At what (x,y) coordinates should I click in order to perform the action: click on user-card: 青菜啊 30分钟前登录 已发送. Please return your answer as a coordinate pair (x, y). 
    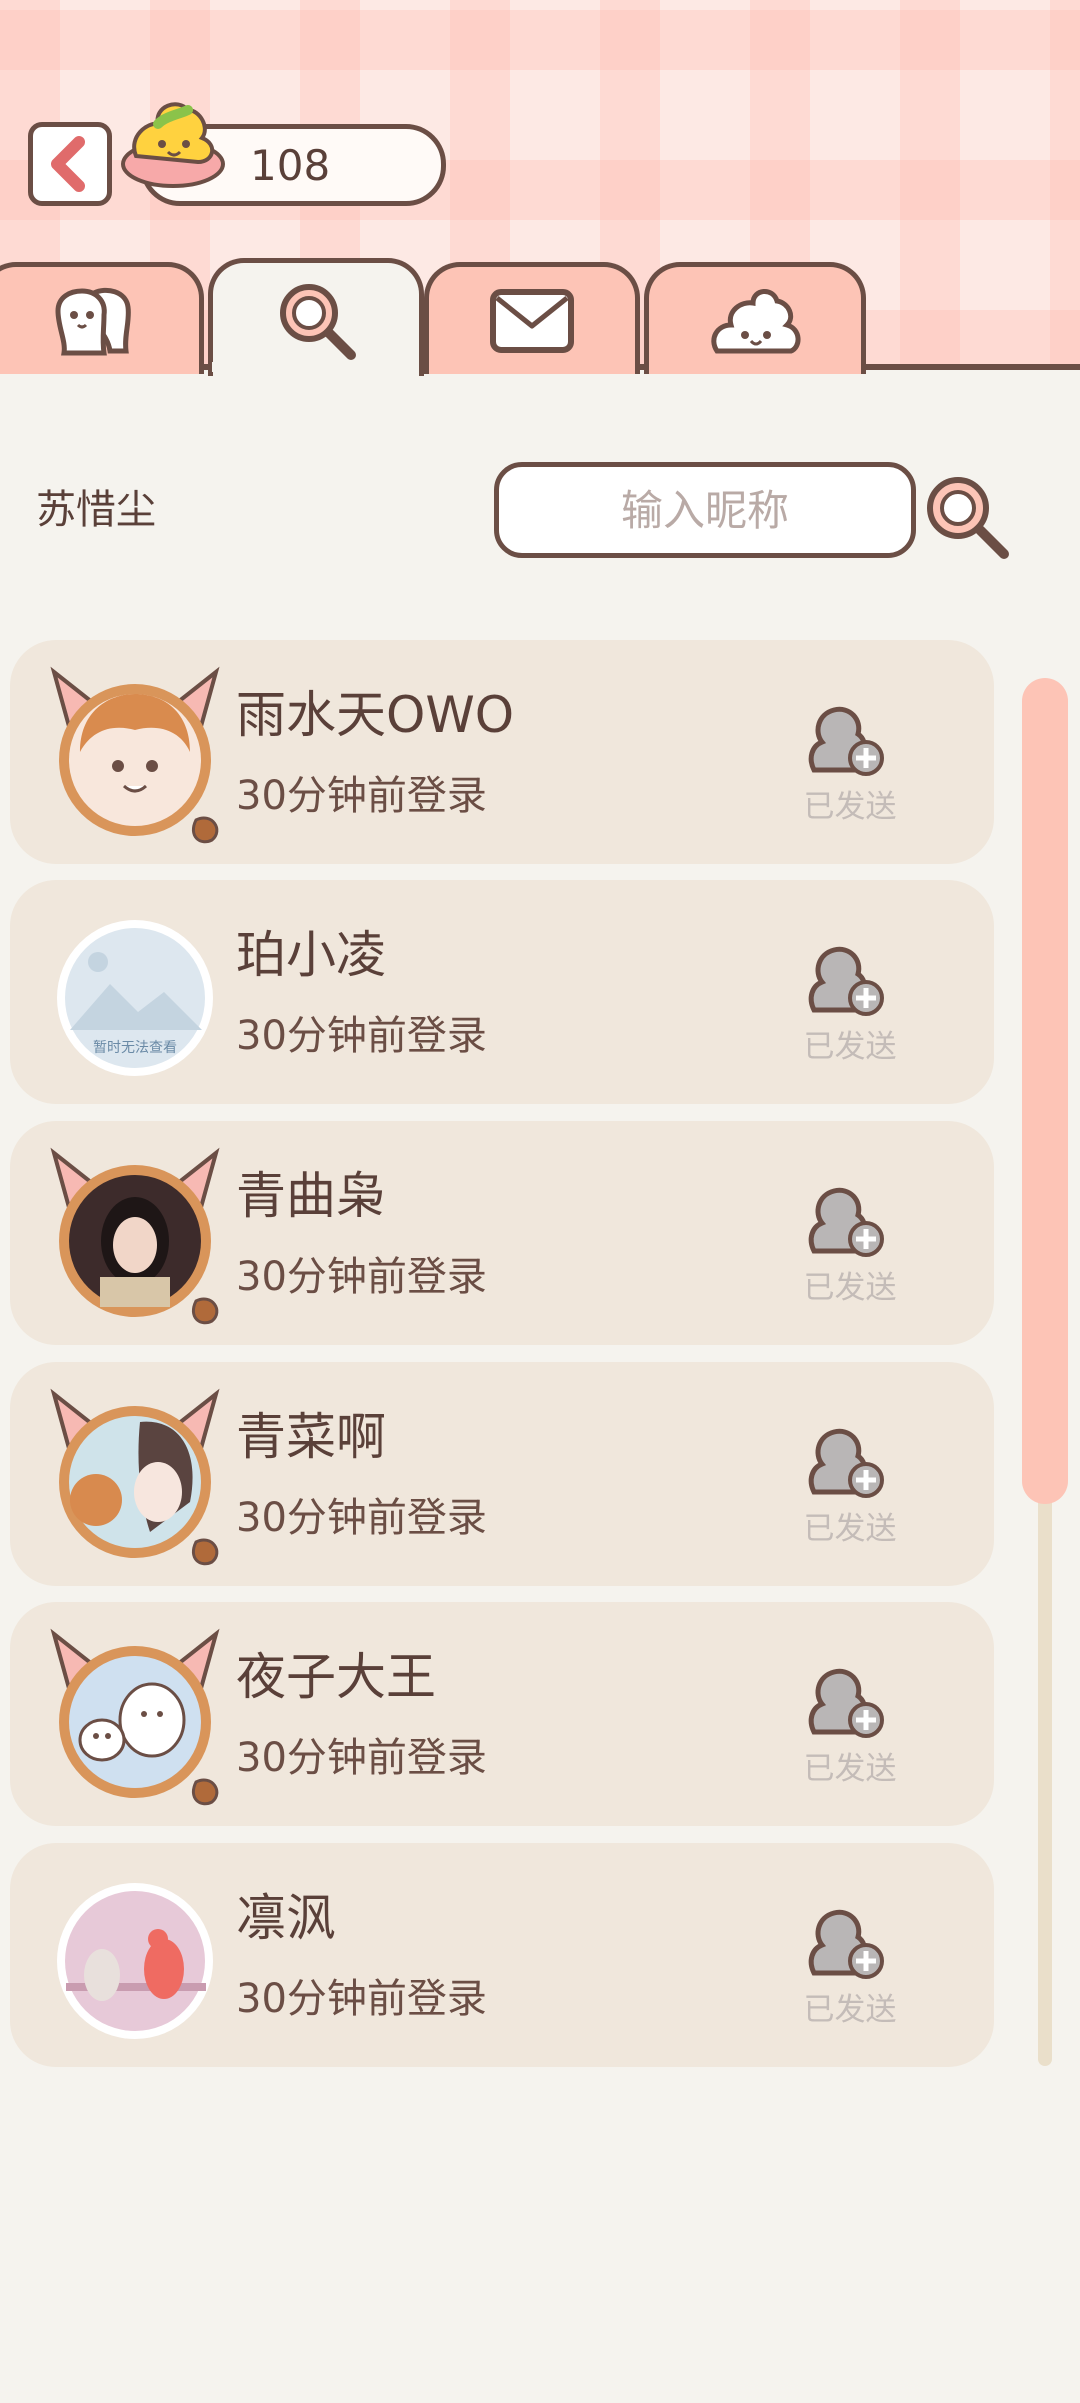
    Looking at the image, I should click on (502, 1474).